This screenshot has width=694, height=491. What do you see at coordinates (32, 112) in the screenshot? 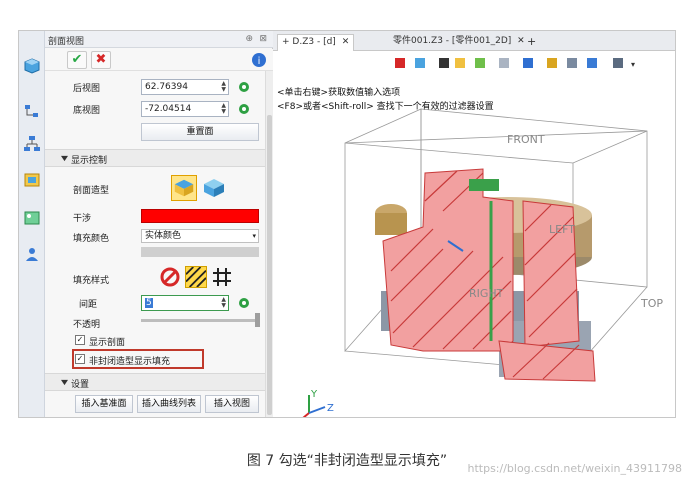
I see `tree-icon` at bounding box center [32, 112].